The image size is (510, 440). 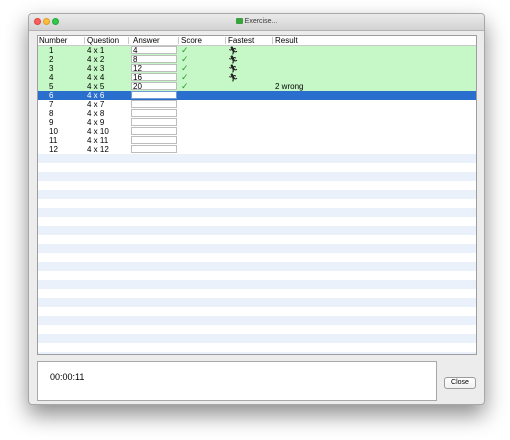 What do you see at coordinates (154, 77) in the screenshot?
I see `answer-field: 16` at bounding box center [154, 77].